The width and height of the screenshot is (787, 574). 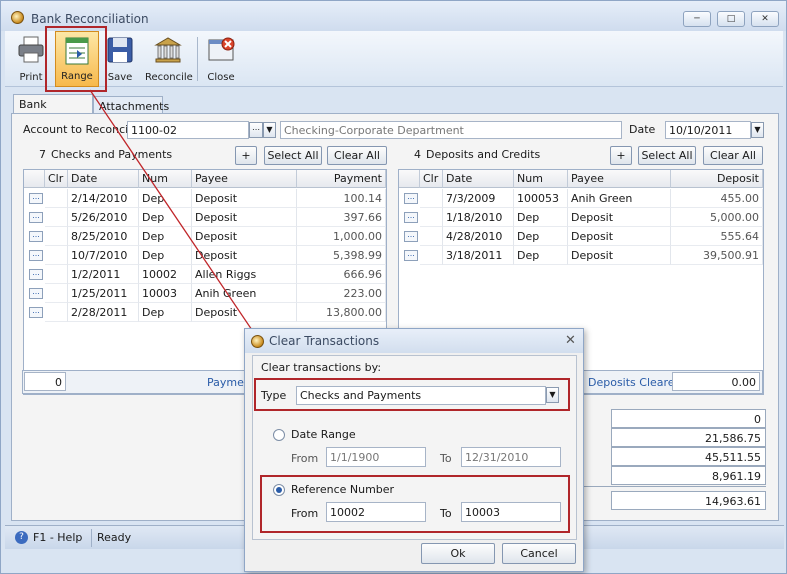 I want to click on checks-cell: Allen Riggs, so click(x=244, y=274).